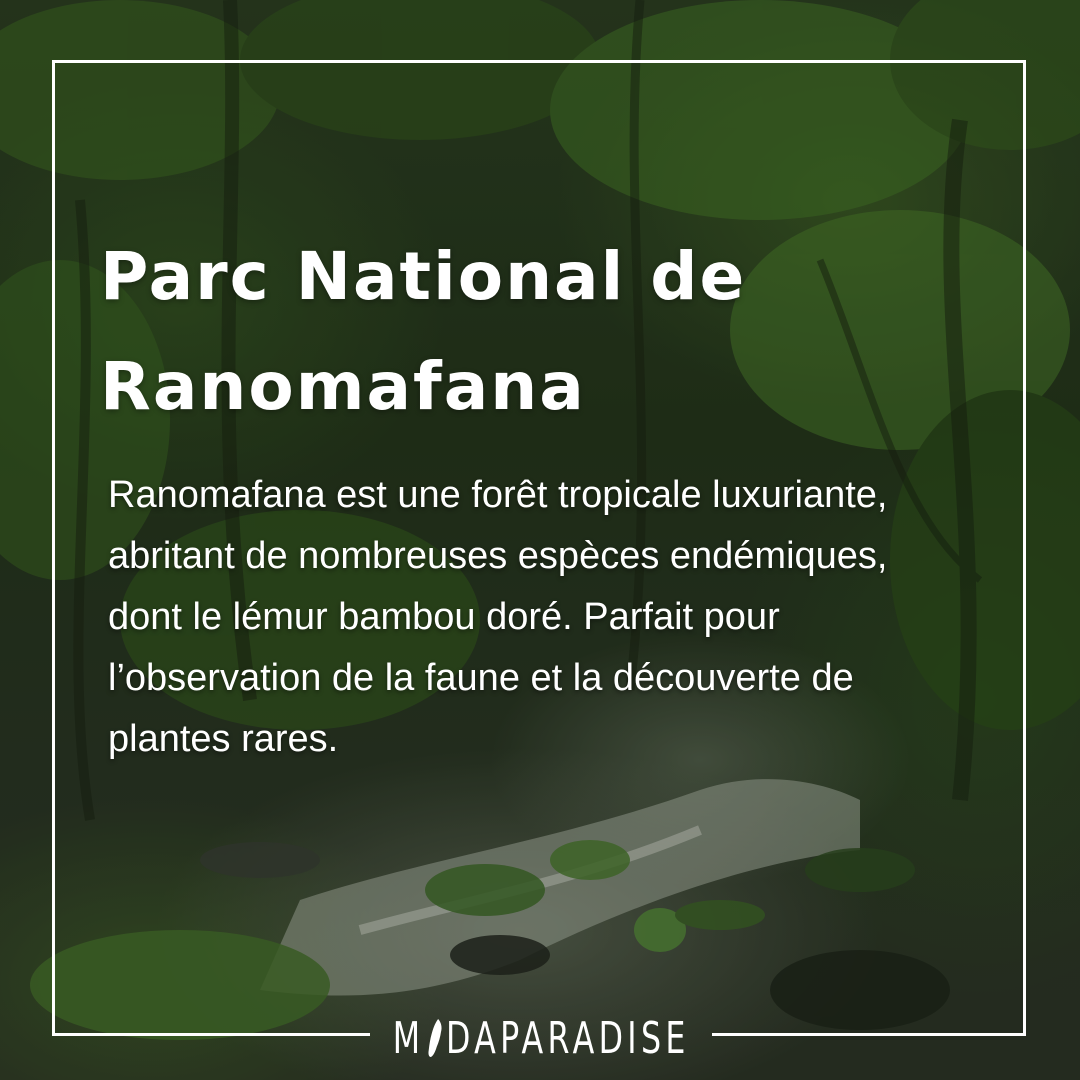  I want to click on brand-logo-text: M DAPARADISE, so click(541, 1038).